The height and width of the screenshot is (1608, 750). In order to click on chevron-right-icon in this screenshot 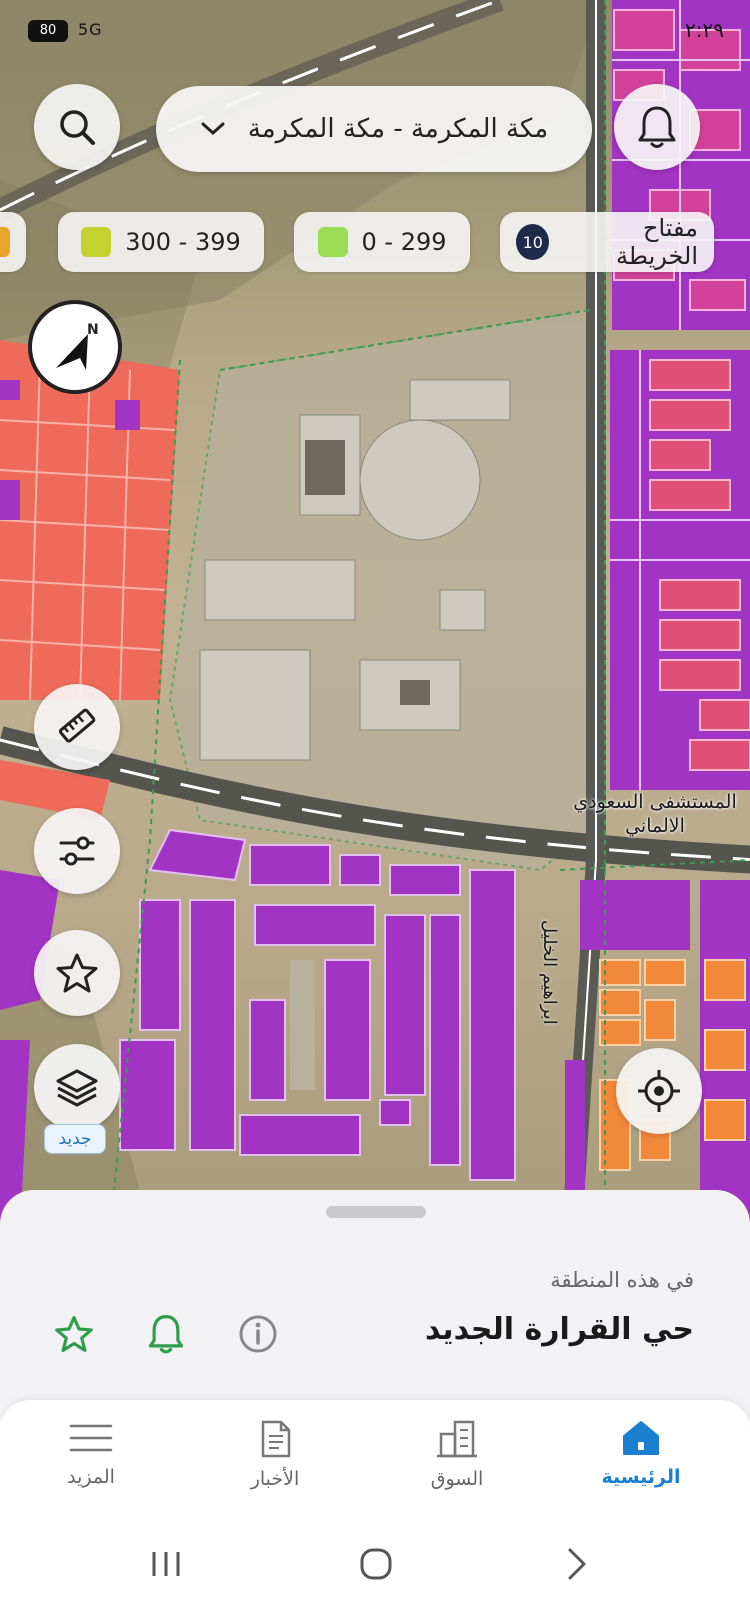, I will do `click(577, 1564)`.